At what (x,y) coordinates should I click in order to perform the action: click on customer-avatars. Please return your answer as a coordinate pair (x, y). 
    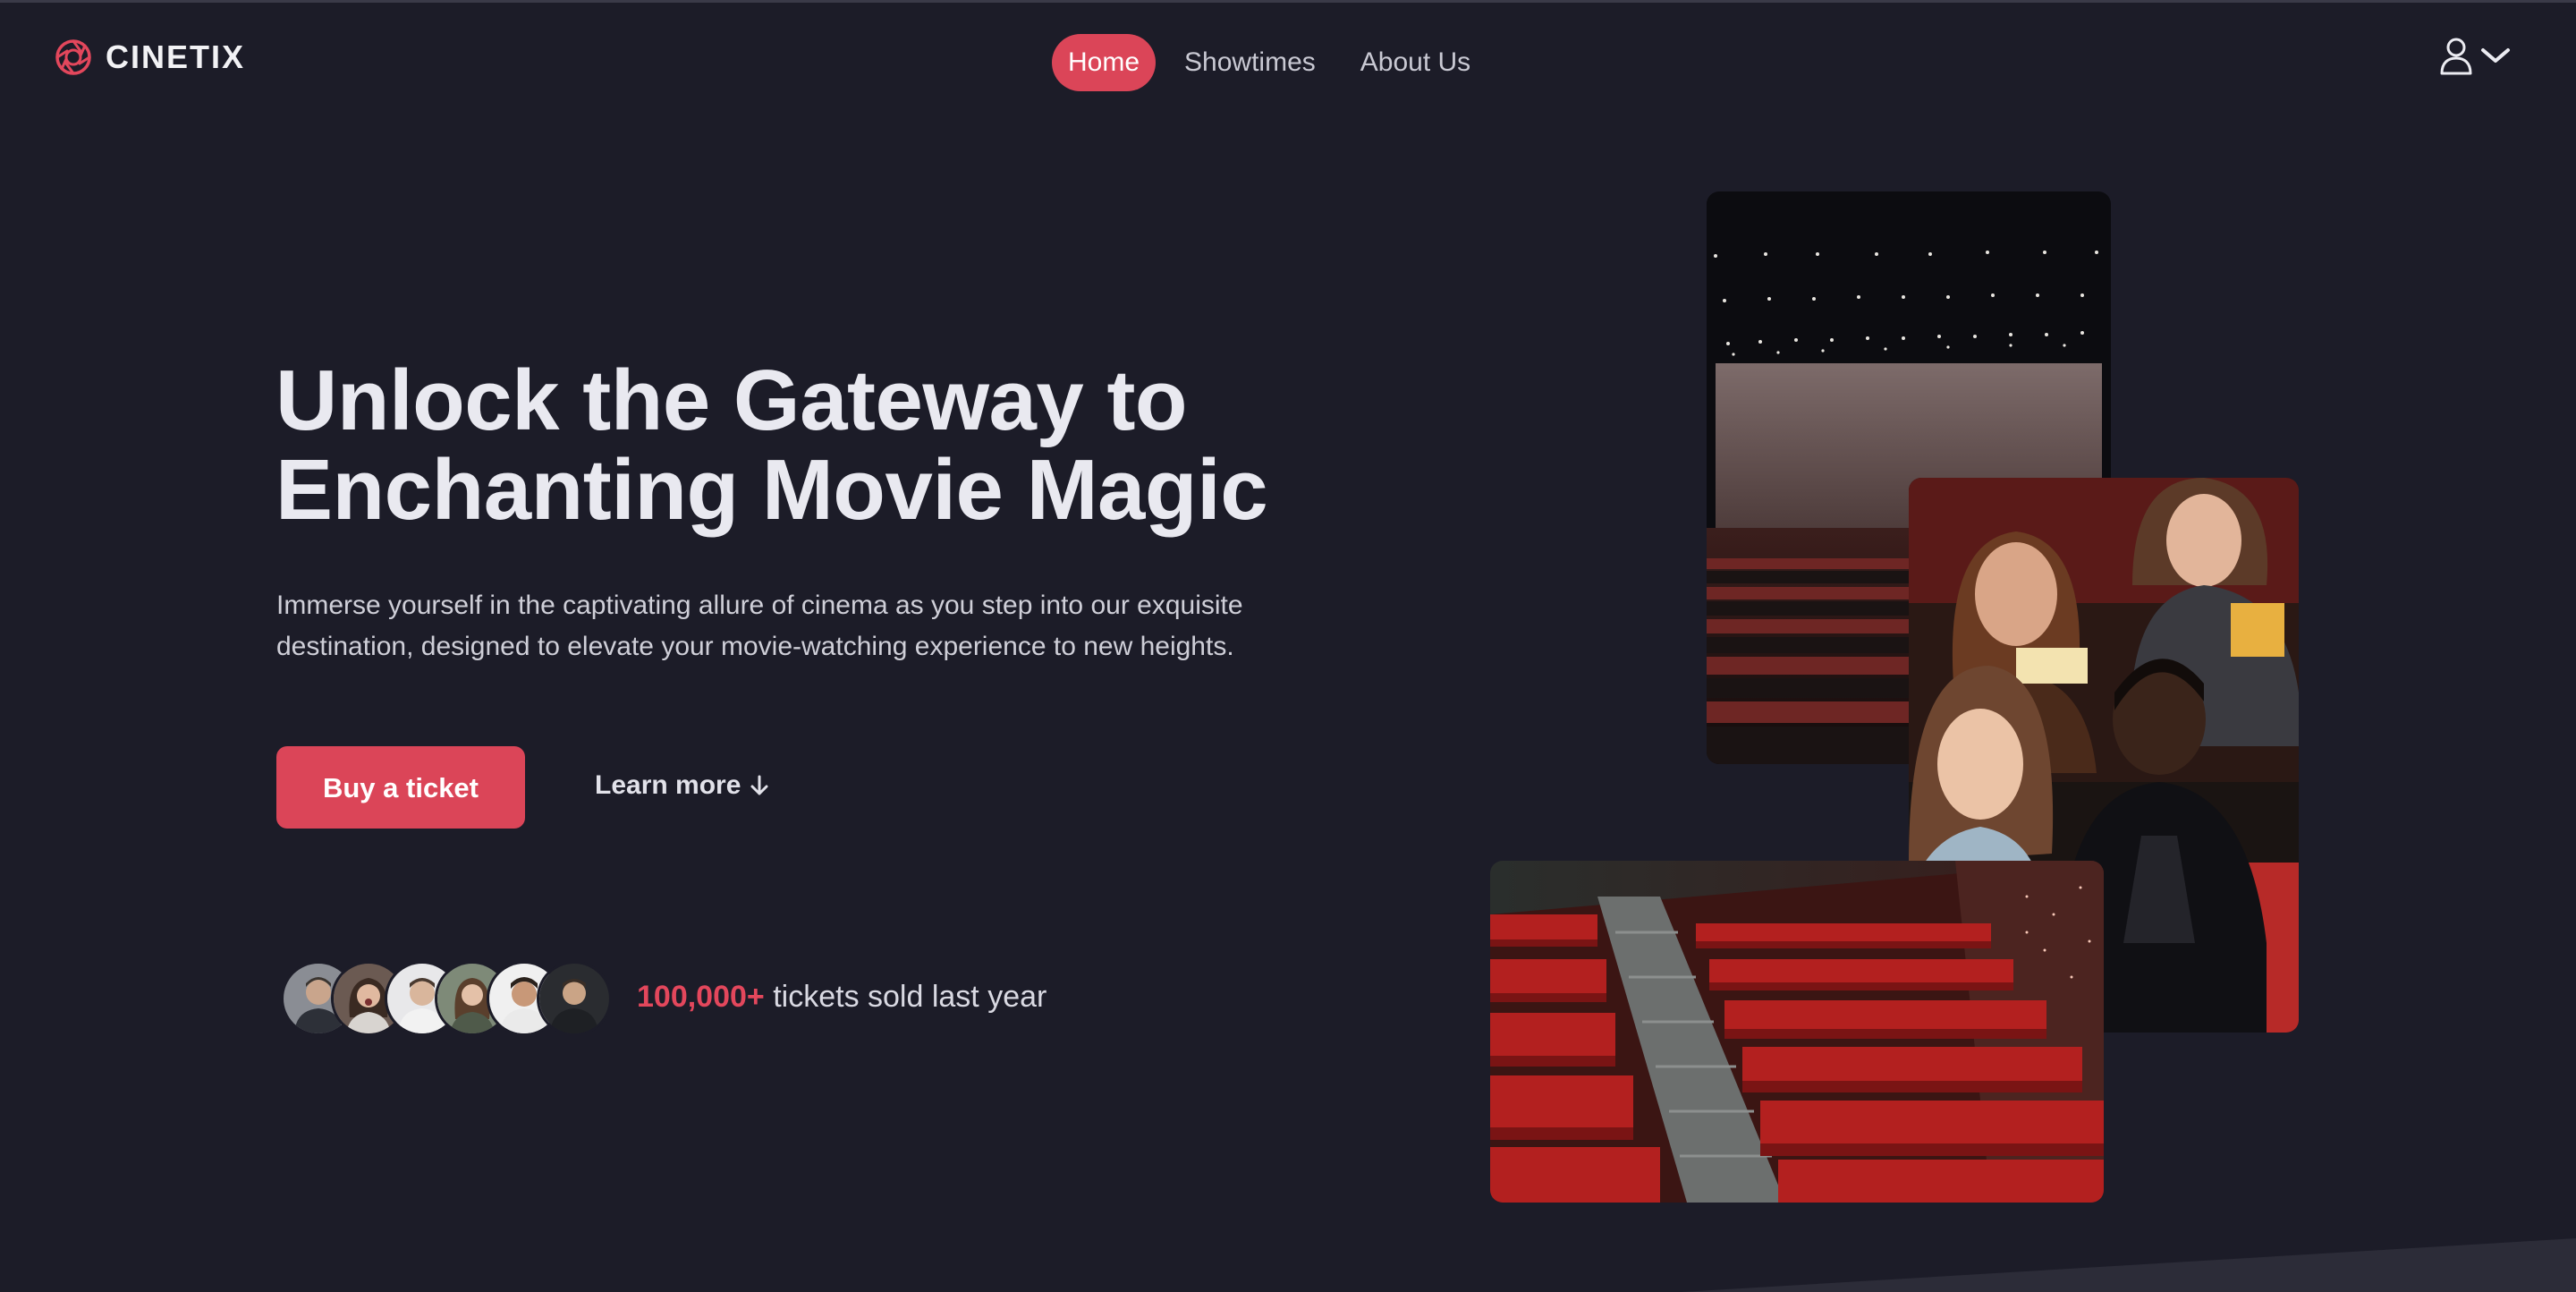
    Looking at the image, I should click on (446, 998).